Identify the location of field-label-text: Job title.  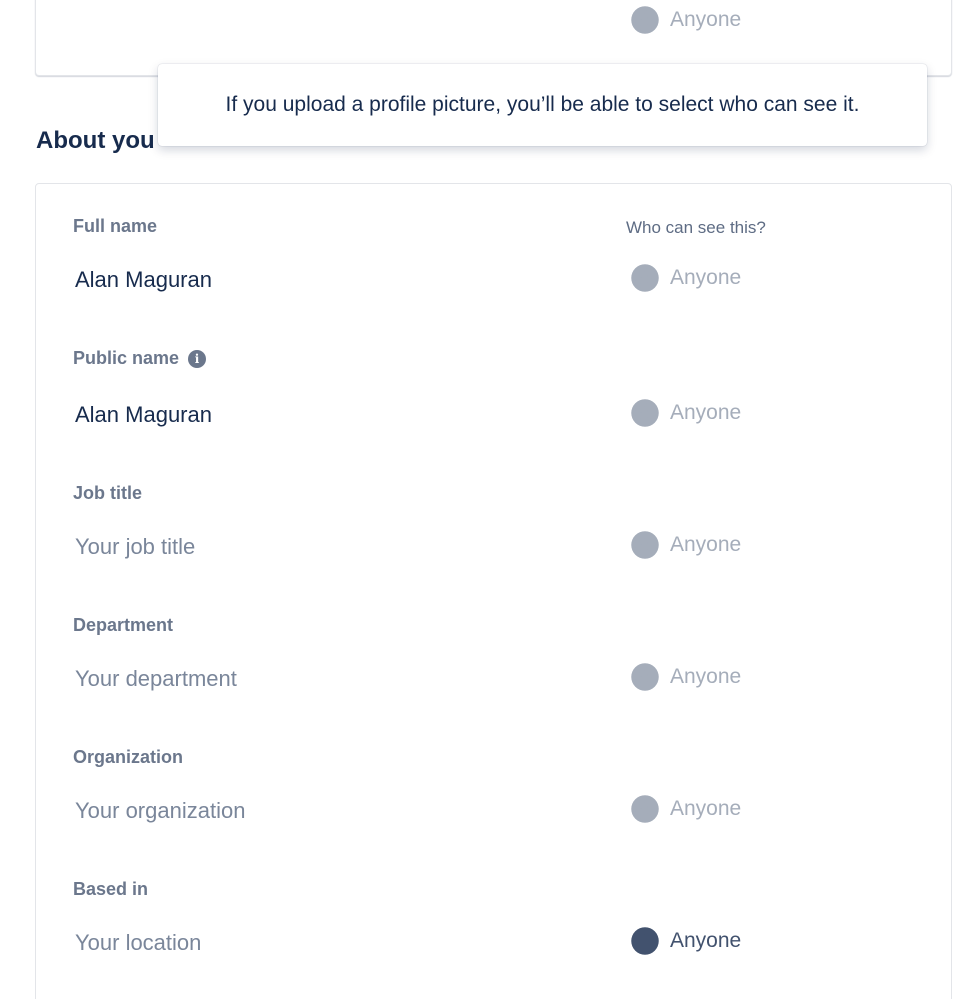
(108, 493).